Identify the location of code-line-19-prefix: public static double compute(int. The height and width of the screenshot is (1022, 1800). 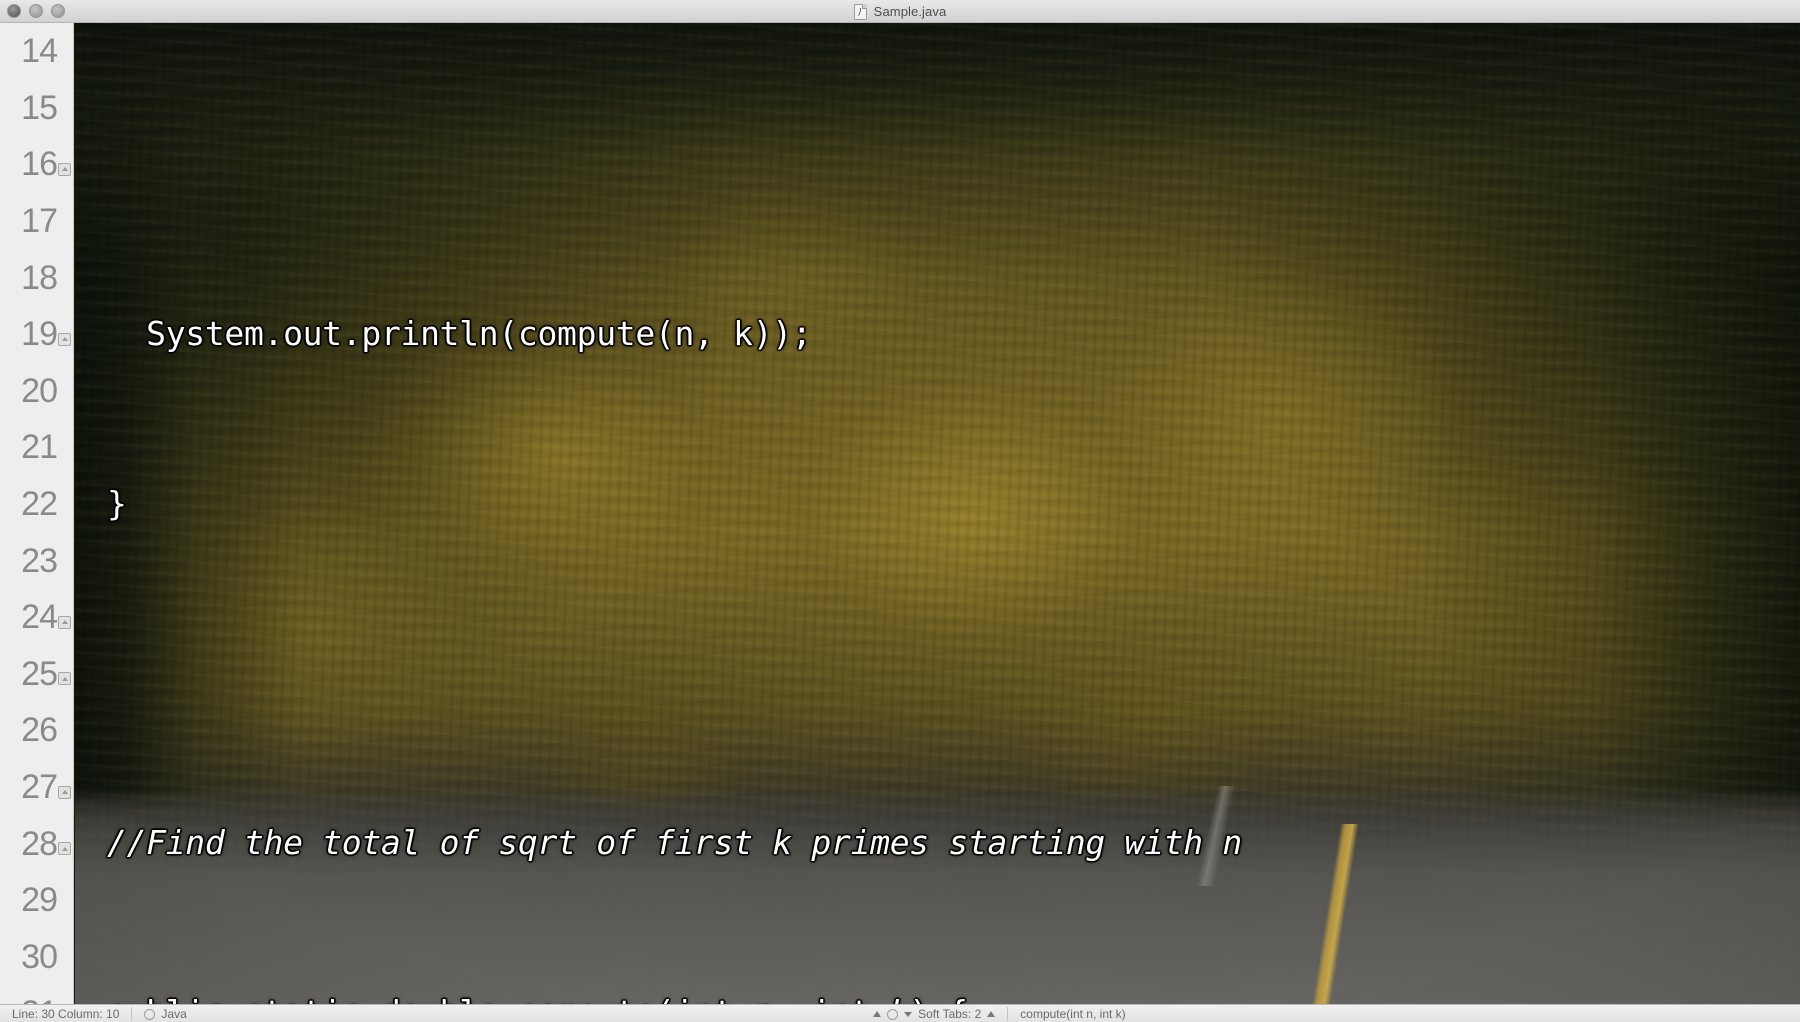
(430, 998).